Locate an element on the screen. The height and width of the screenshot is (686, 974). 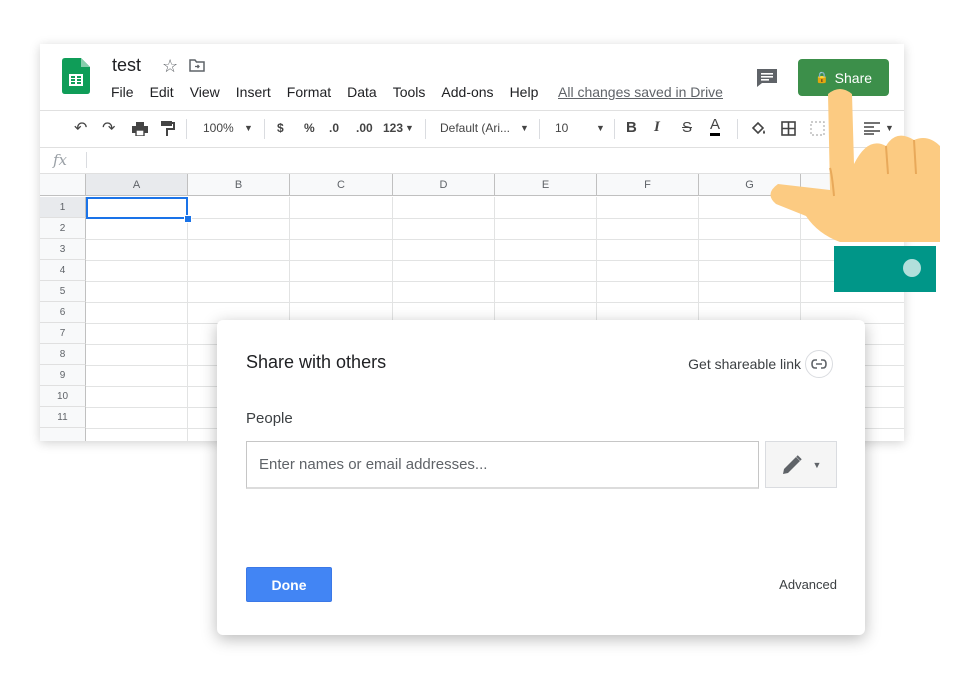
menu-file: File is located at coordinates (122, 92).